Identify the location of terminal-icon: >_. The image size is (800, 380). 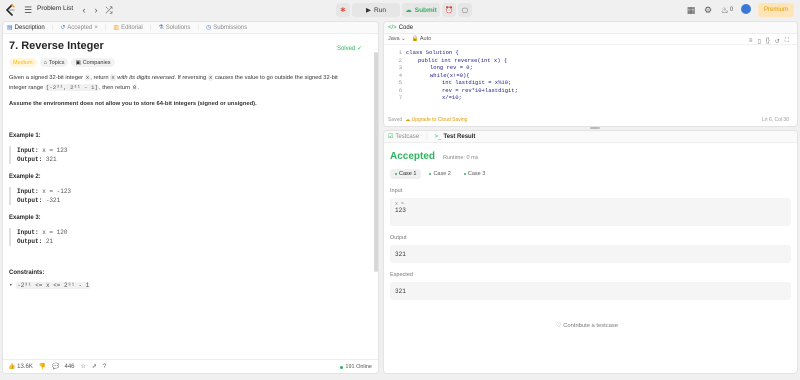
(438, 136).